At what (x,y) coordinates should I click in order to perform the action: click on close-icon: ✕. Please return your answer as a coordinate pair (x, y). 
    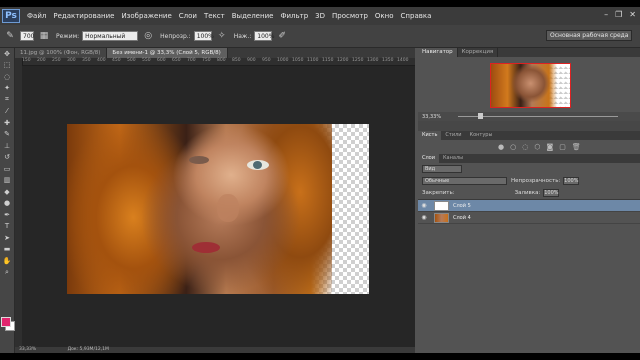
    Looking at the image, I should click on (632, 14).